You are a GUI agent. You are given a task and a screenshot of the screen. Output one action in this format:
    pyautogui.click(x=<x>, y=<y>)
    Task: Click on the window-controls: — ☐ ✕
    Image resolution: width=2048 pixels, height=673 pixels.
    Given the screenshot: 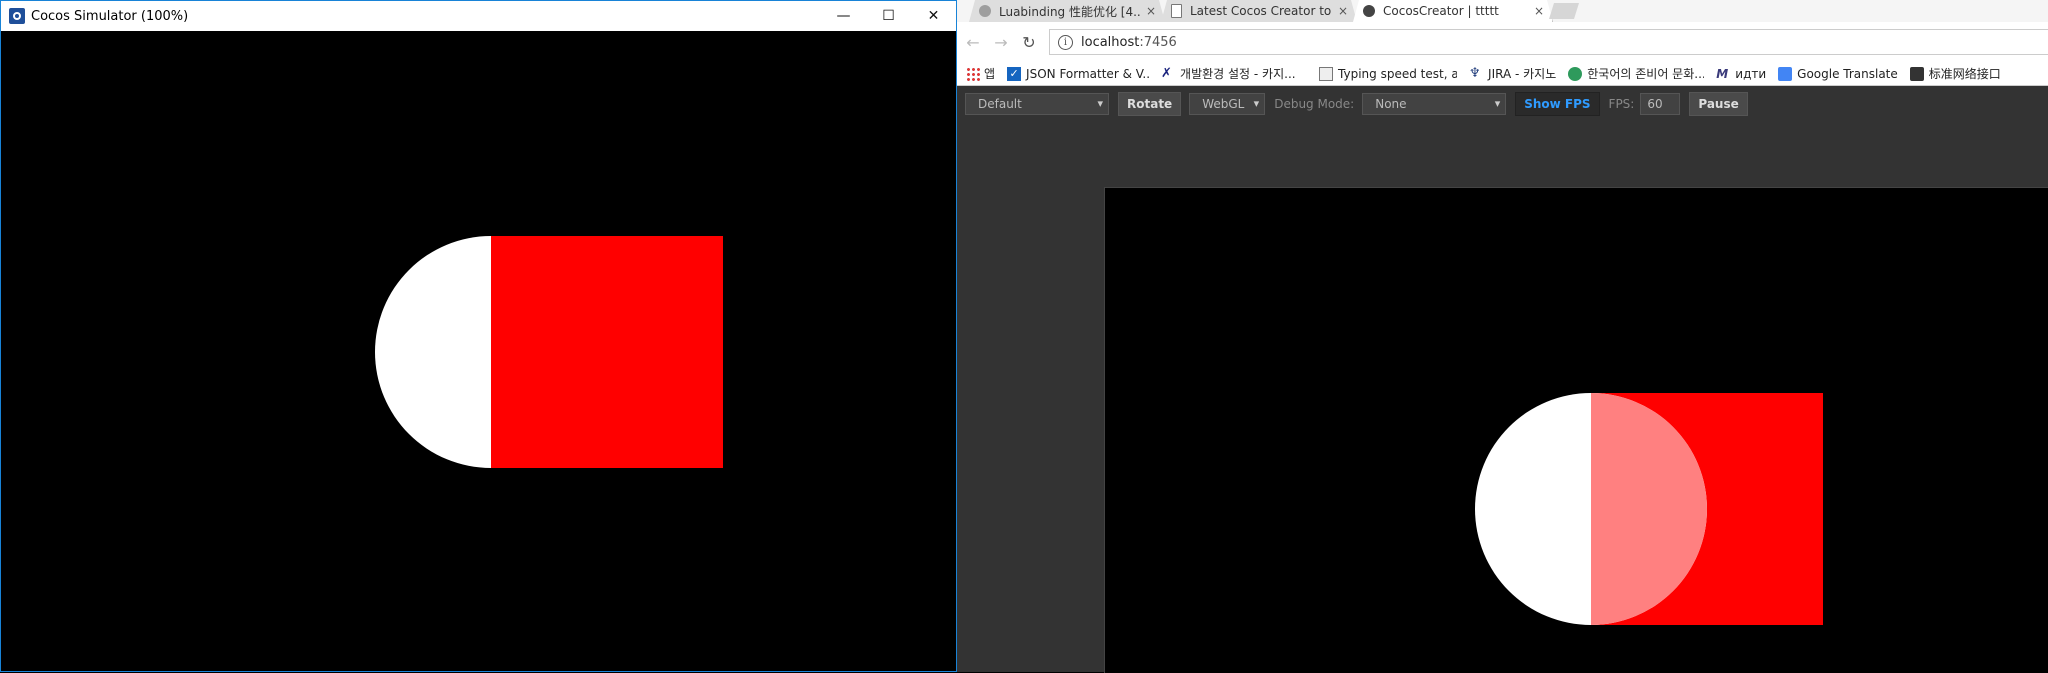 What is the action you would take?
    pyautogui.click(x=888, y=16)
    